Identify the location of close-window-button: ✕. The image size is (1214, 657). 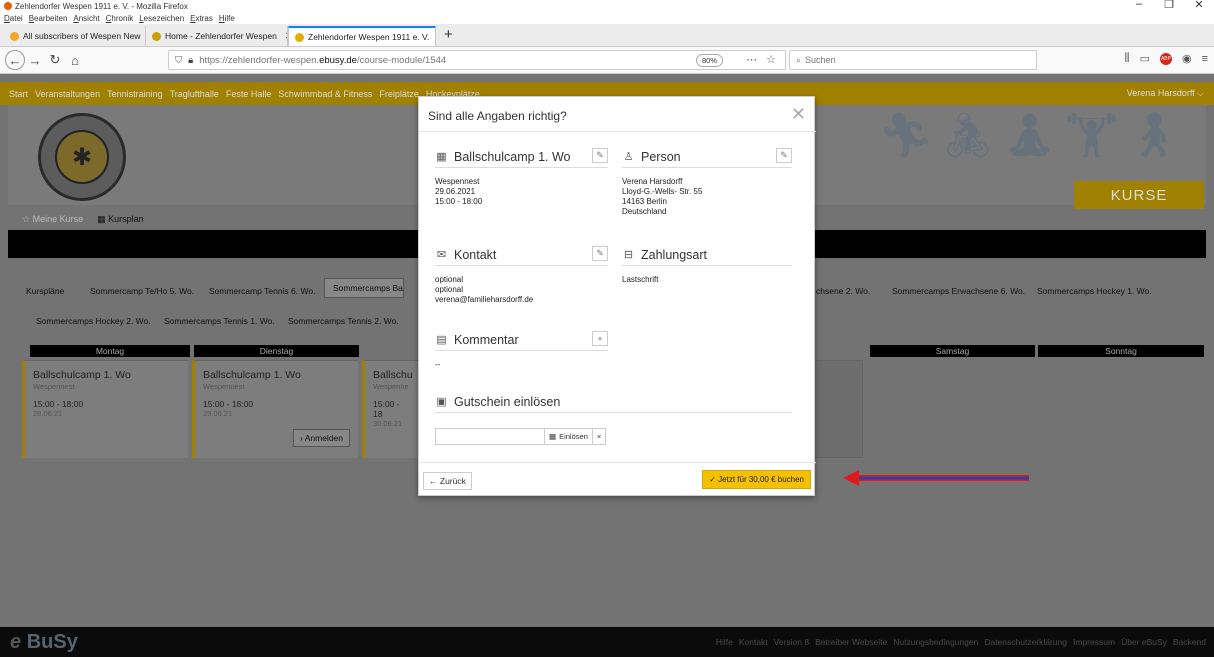
(1199, 5).